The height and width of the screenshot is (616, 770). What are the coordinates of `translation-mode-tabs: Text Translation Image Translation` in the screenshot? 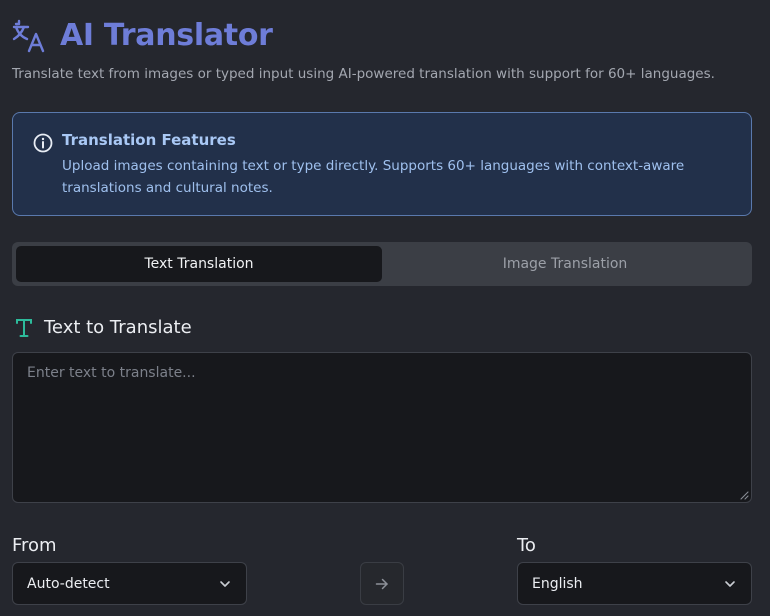 It's located at (382, 264).